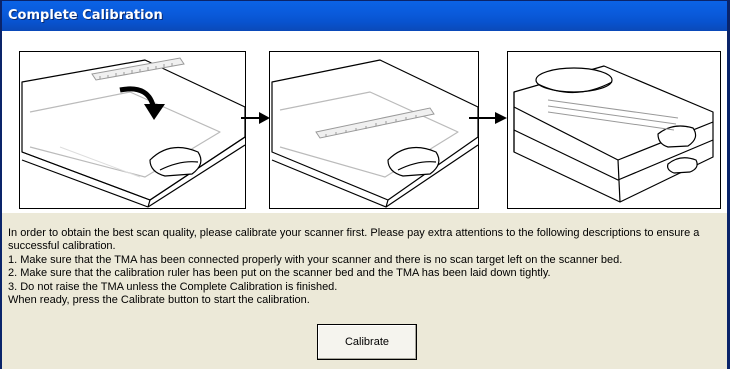 This screenshot has height=369, width=730. What do you see at coordinates (367, 342) in the screenshot?
I see `calibrate-button: Calibrate` at bounding box center [367, 342].